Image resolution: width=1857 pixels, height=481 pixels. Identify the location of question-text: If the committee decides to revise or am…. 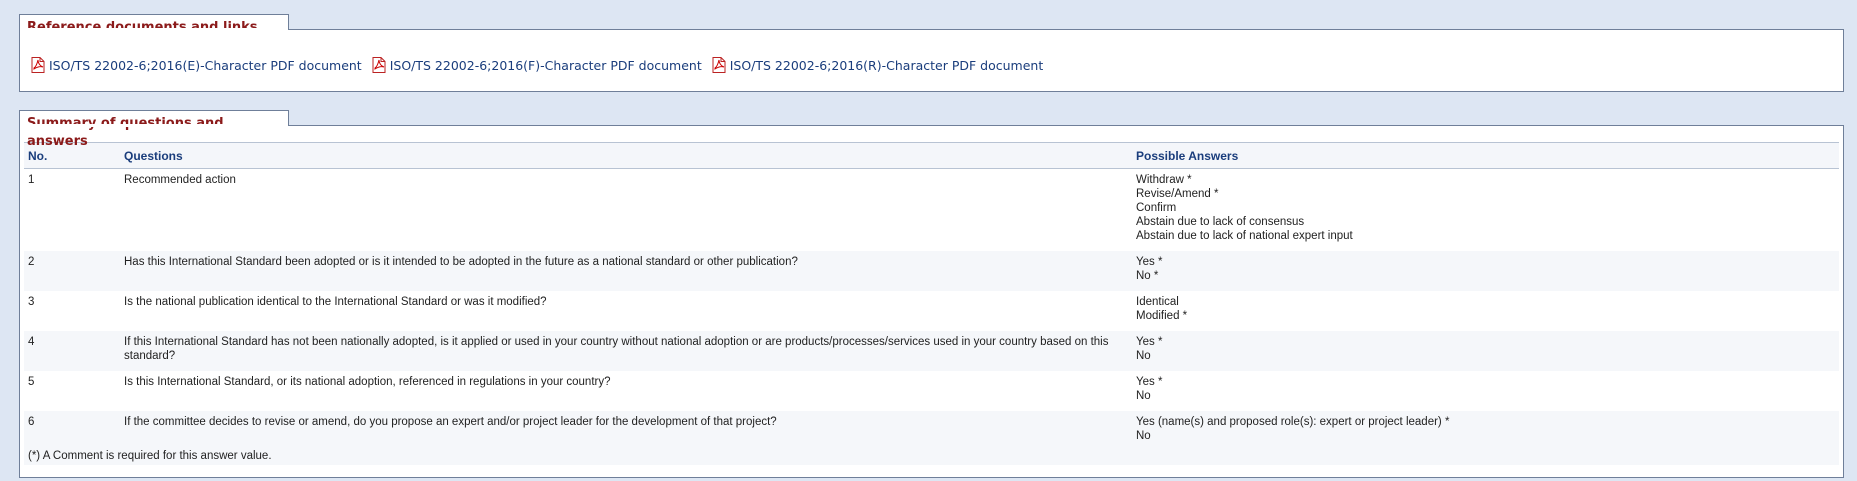
(626, 427).